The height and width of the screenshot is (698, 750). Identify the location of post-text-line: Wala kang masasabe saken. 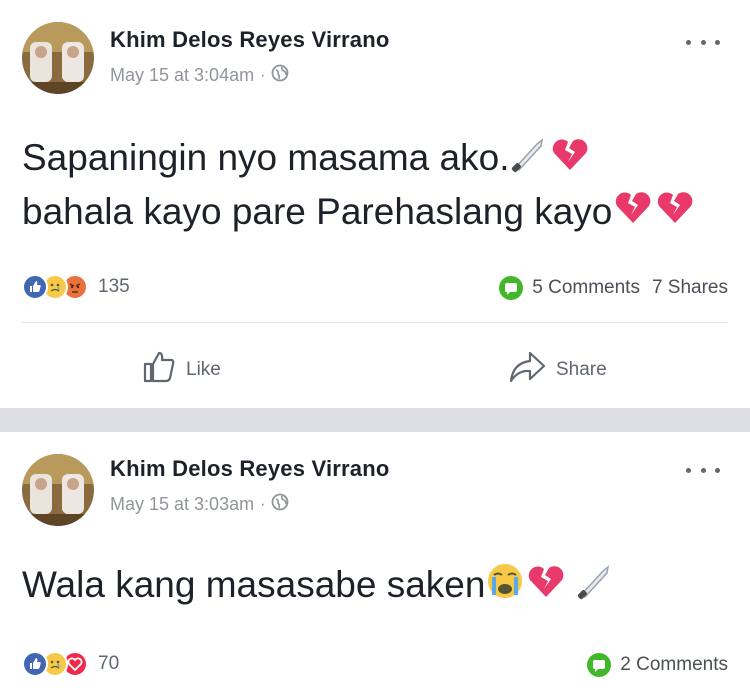
(254, 584).